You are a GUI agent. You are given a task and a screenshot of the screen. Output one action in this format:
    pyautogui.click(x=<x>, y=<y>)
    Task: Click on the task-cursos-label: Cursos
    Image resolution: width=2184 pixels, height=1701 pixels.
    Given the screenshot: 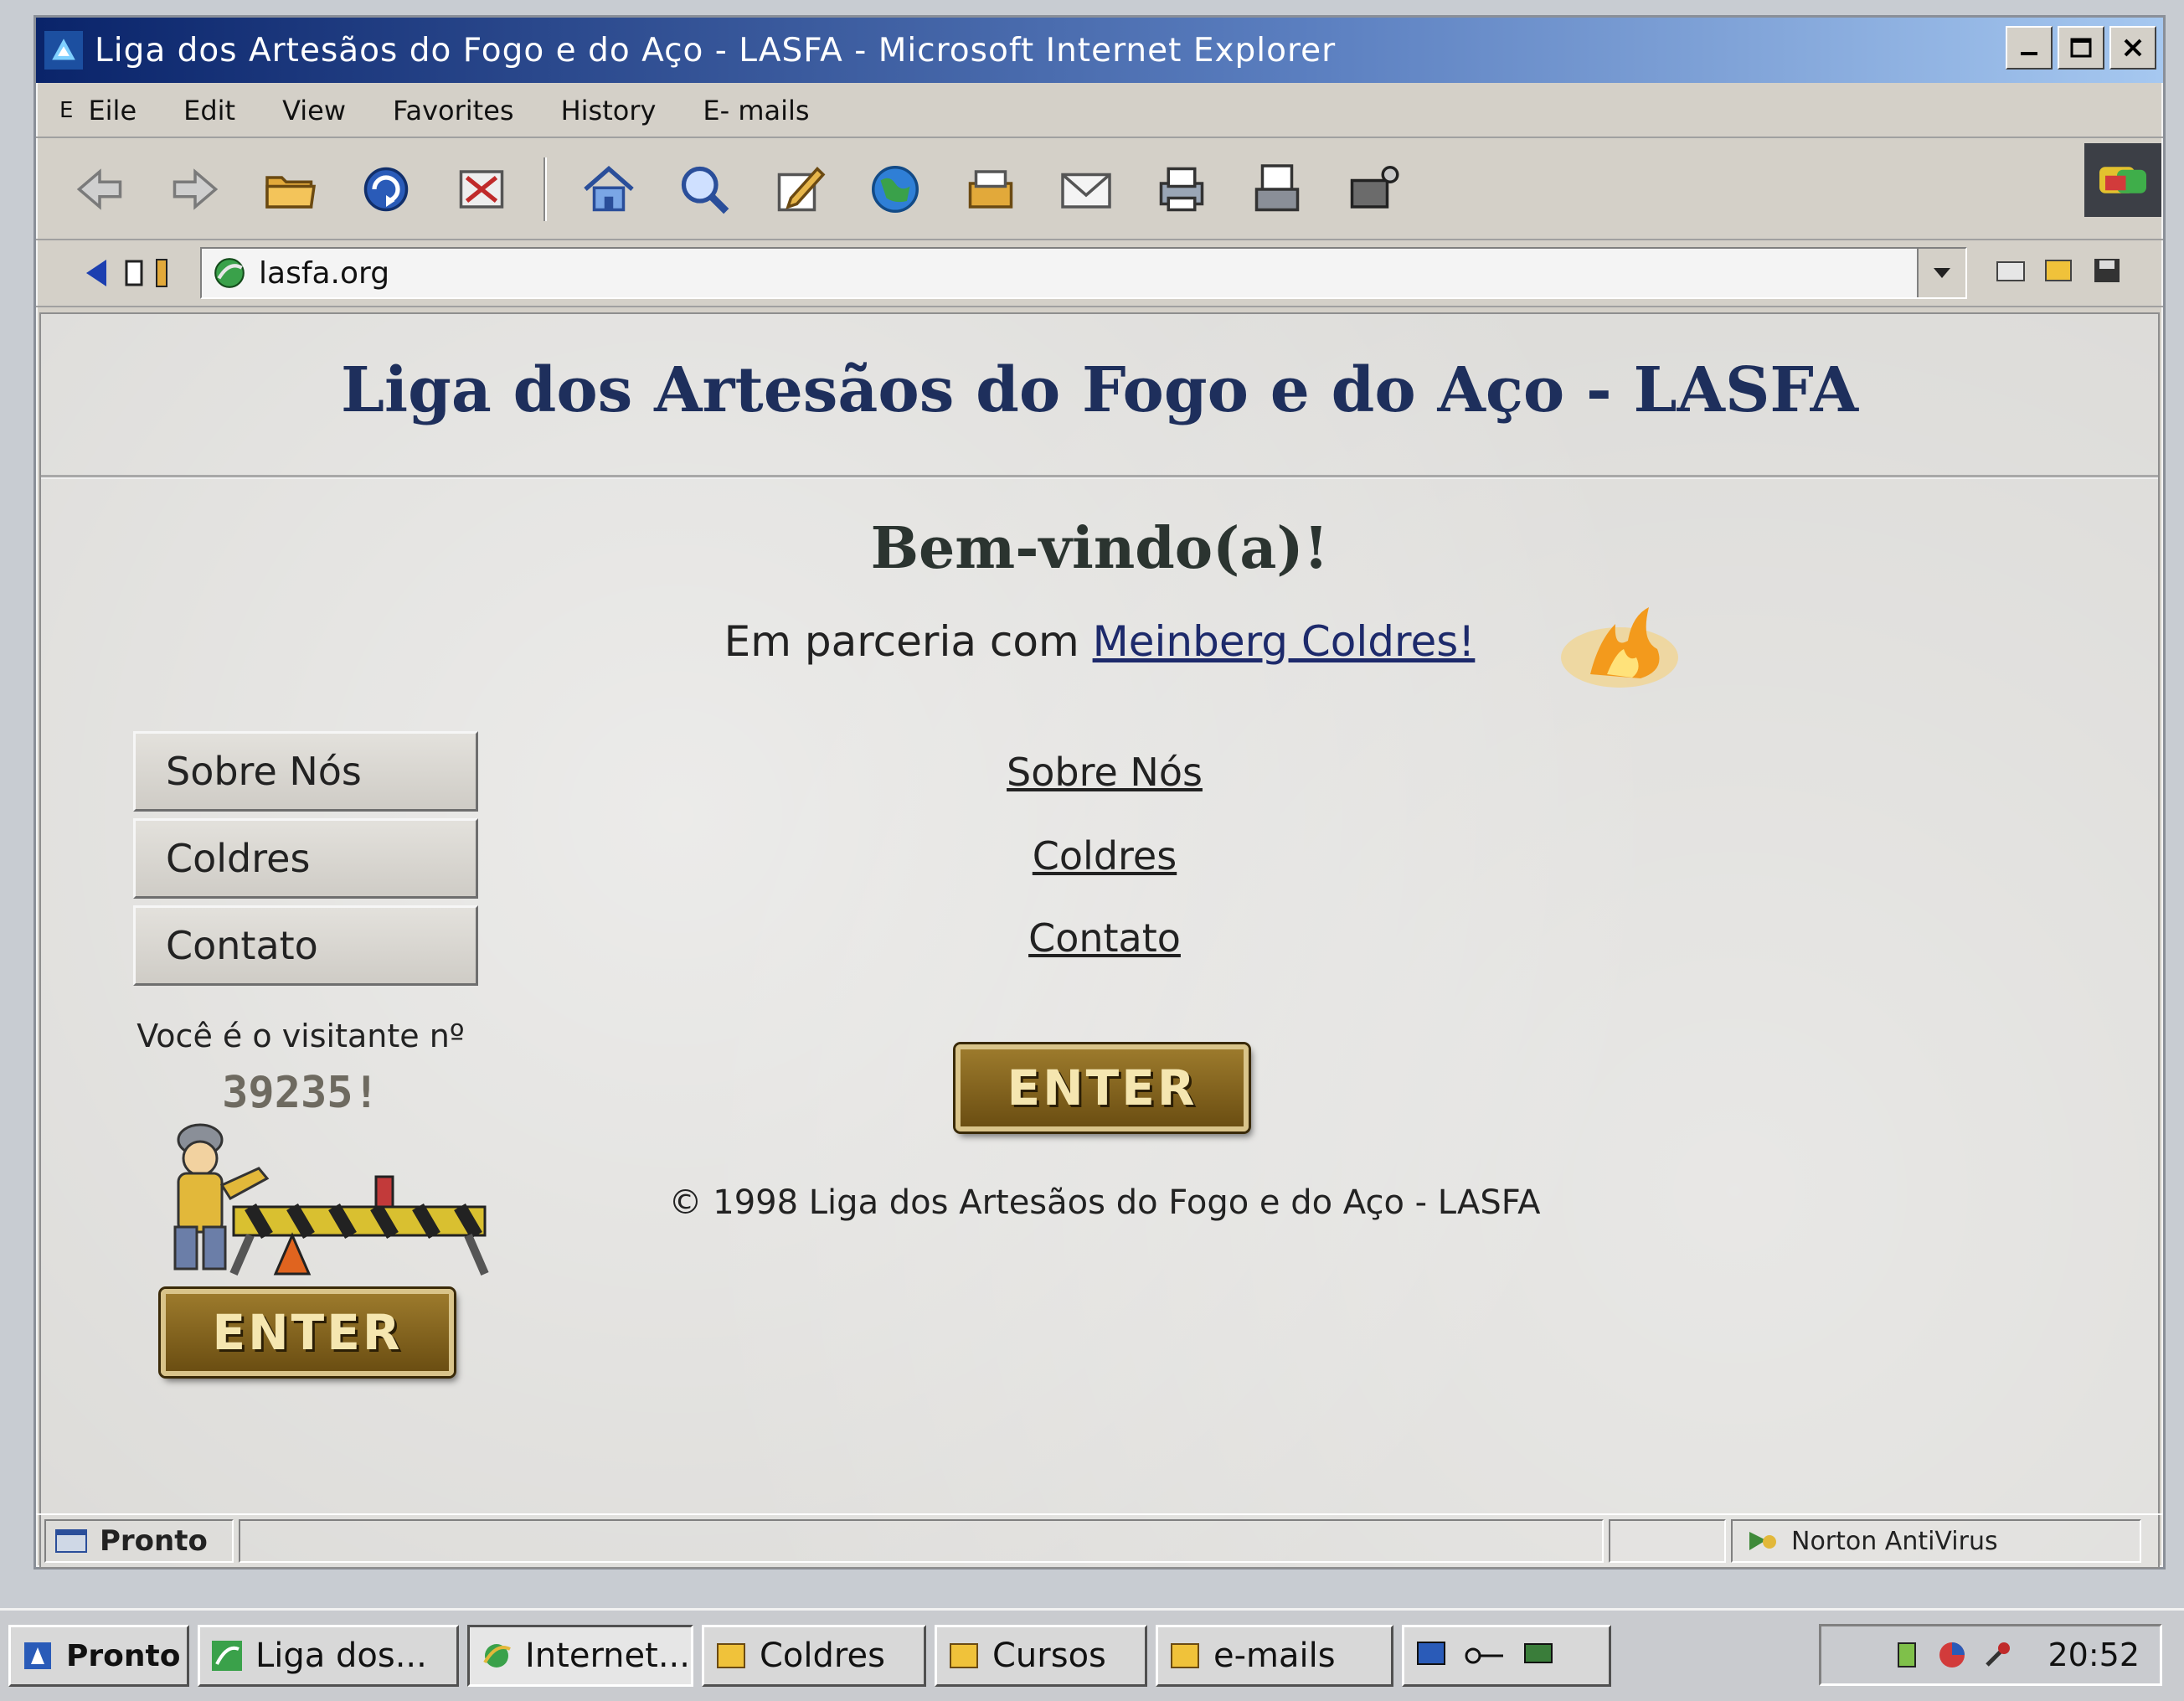 What is the action you would take?
    pyautogui.click(x=1049, y=1656)
    